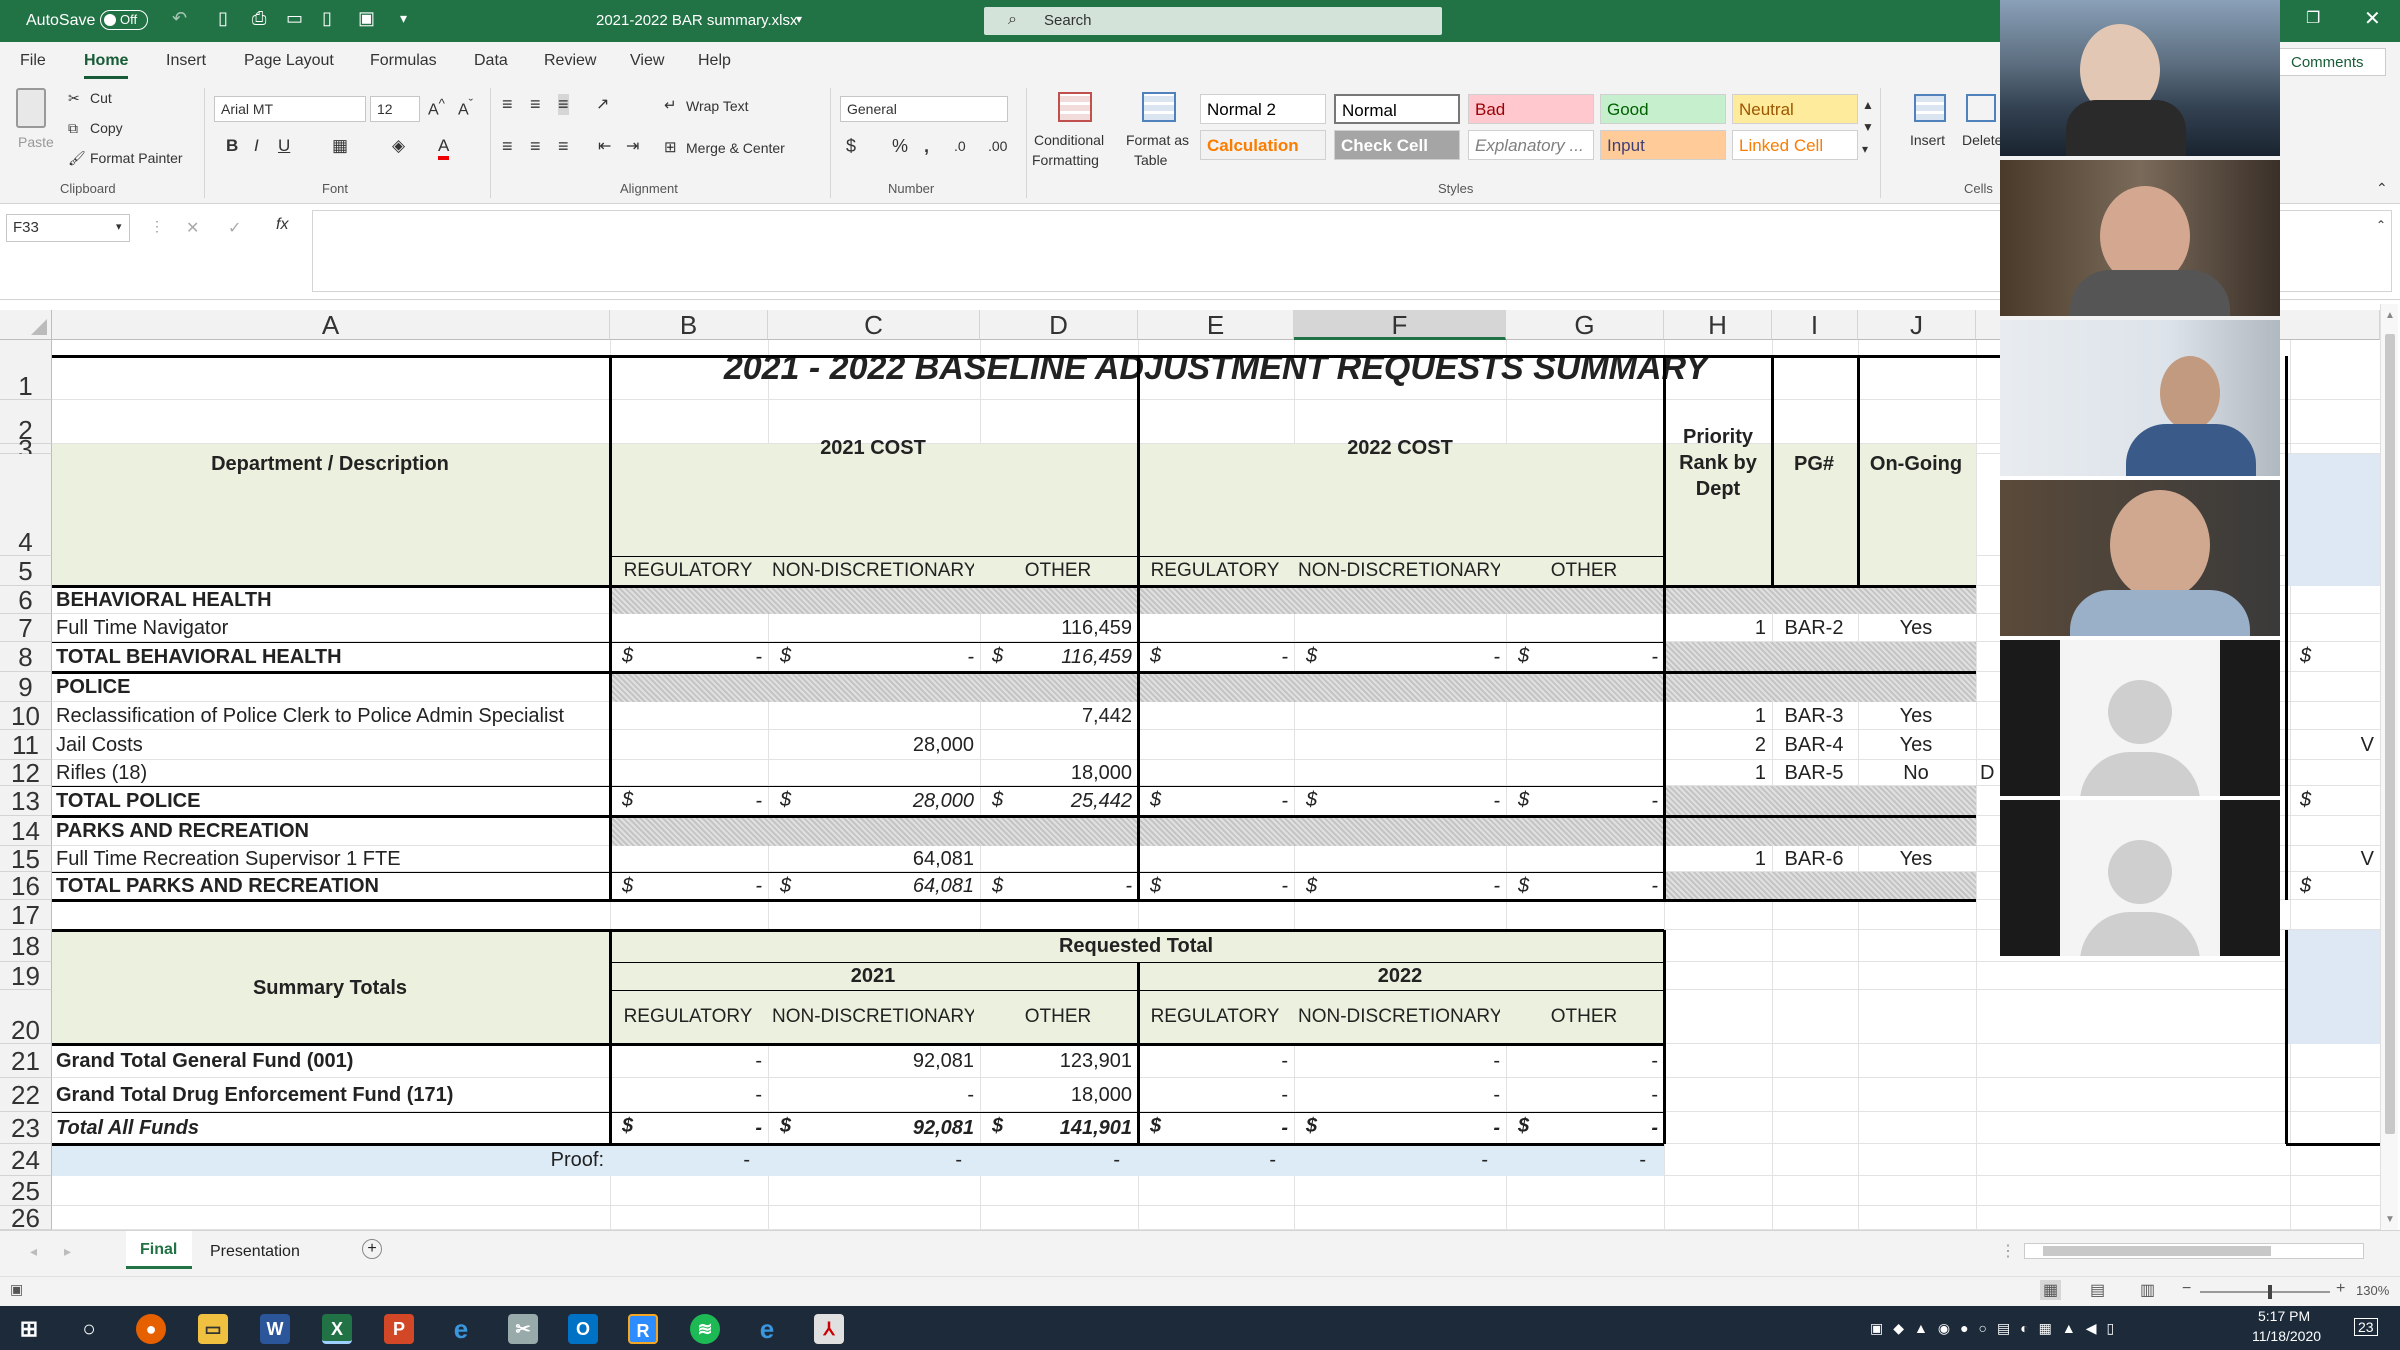 The image size is (2400, 1350). I want to click on summary-value: 123,901, so click(1058, 1061).